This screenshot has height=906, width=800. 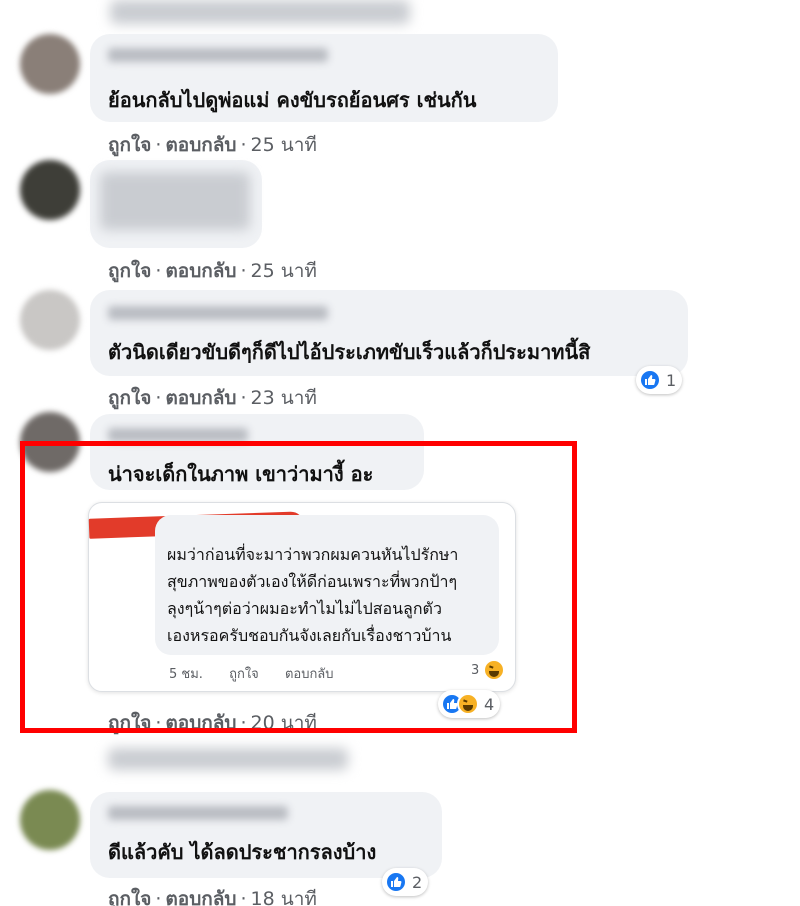 What do you see at coordinates (284, 398) in the screenshot?
I see `comment-time: 23 นาที` at bounding box center [284, 398].